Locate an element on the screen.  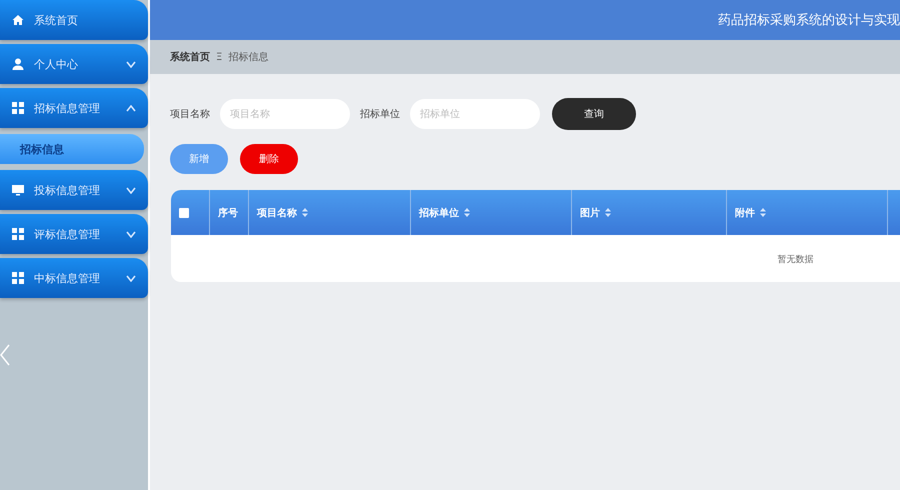
delete-button: 删除 is located at coordinates (269, 159).